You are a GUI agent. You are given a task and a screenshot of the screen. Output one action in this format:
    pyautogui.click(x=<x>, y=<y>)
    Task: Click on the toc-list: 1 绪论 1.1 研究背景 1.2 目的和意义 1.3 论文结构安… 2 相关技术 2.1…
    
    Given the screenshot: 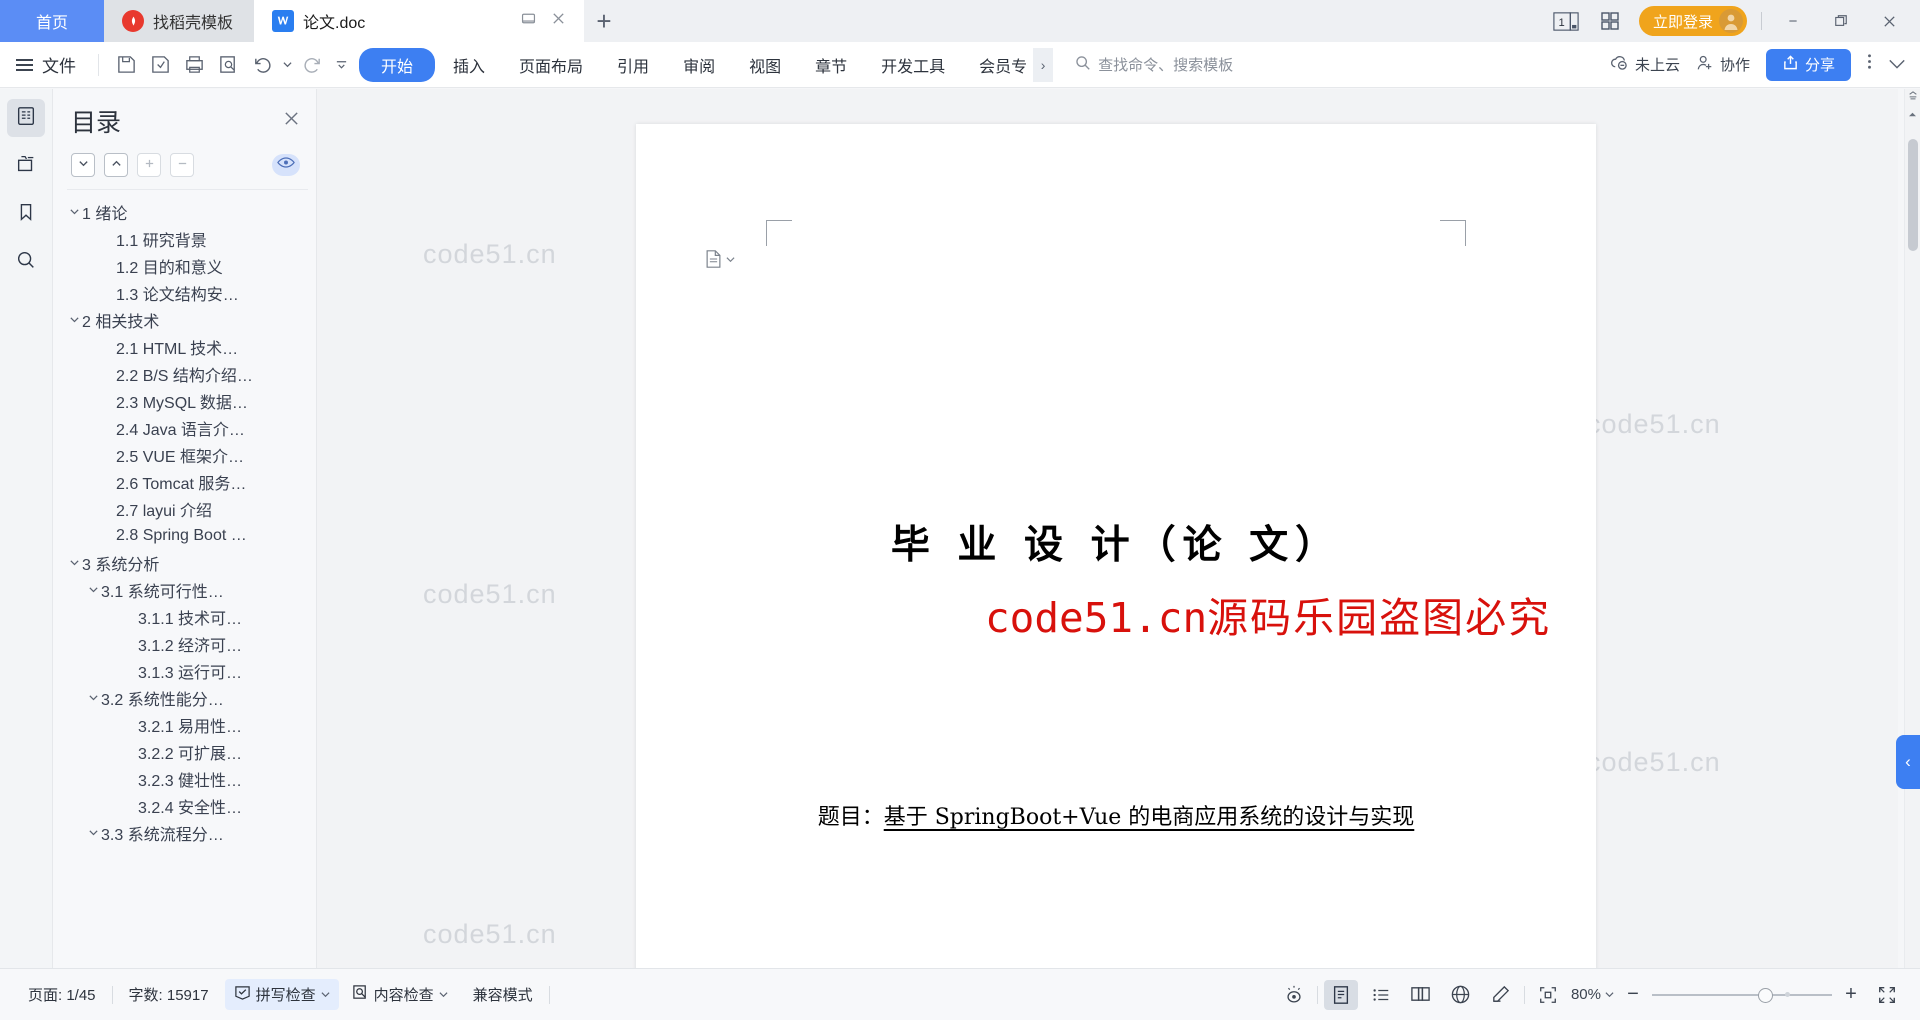 What is the action you would take?
    pyautogui.click(x=187, y=578)
    